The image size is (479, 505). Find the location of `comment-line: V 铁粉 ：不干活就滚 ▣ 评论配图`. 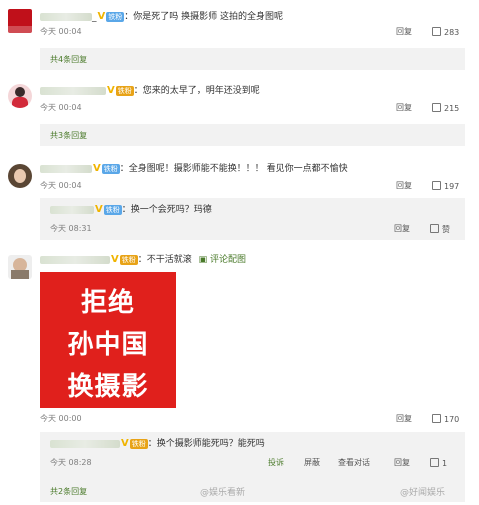

comment-line: V 铁粉 ：不干活就滚 ▣ 评论配图 is located at coordinates (143, 260).